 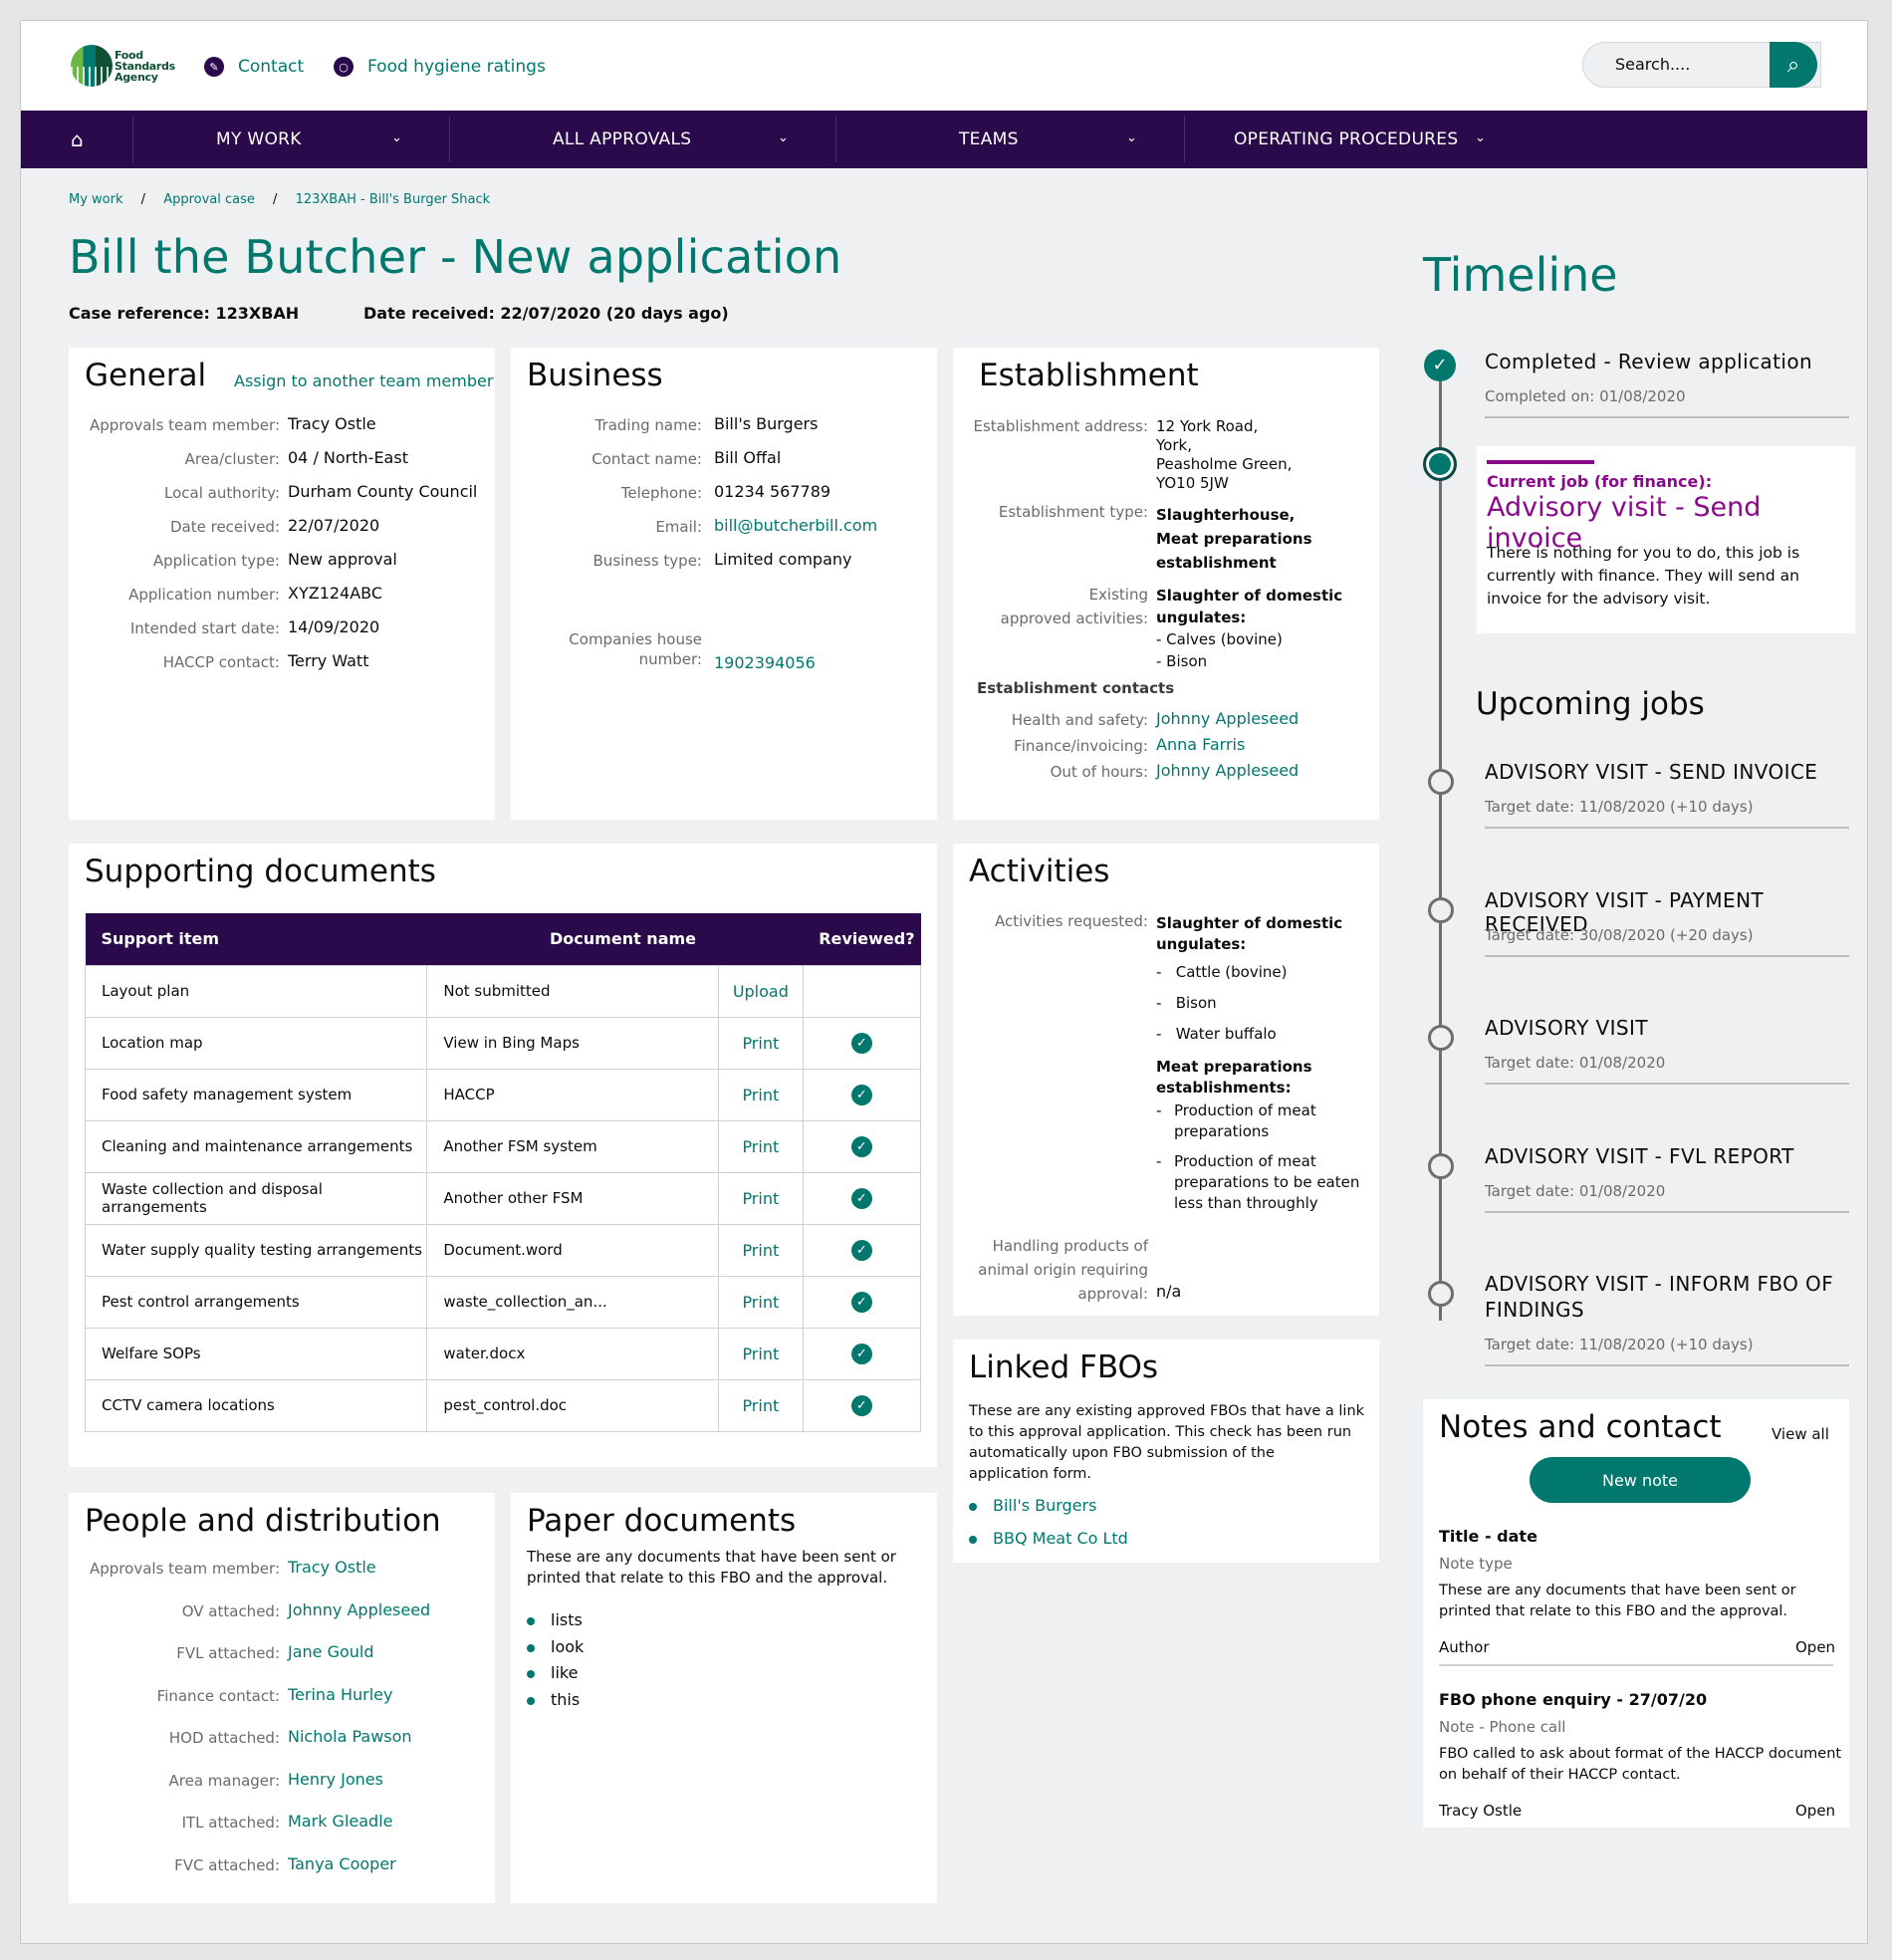 I want to click on field-label: Email:, so click(x=679, y=527).